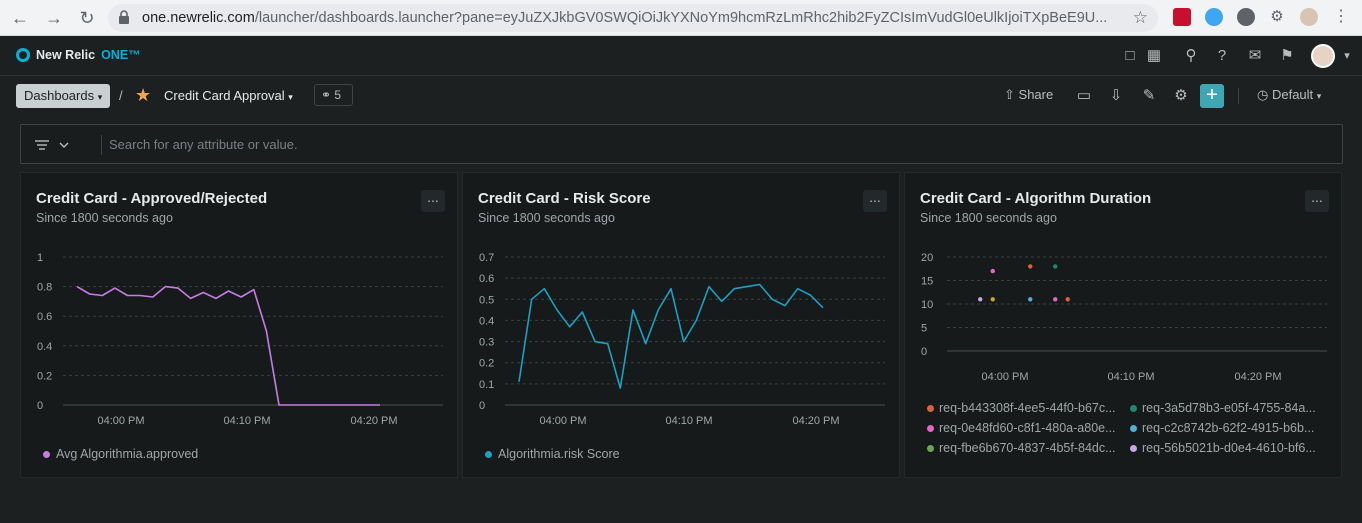 This screenshot has width=1362, height=523. Describe the element at coordinates (1238, 96) in the screenshot. I see `toolbar-divider` at that location.